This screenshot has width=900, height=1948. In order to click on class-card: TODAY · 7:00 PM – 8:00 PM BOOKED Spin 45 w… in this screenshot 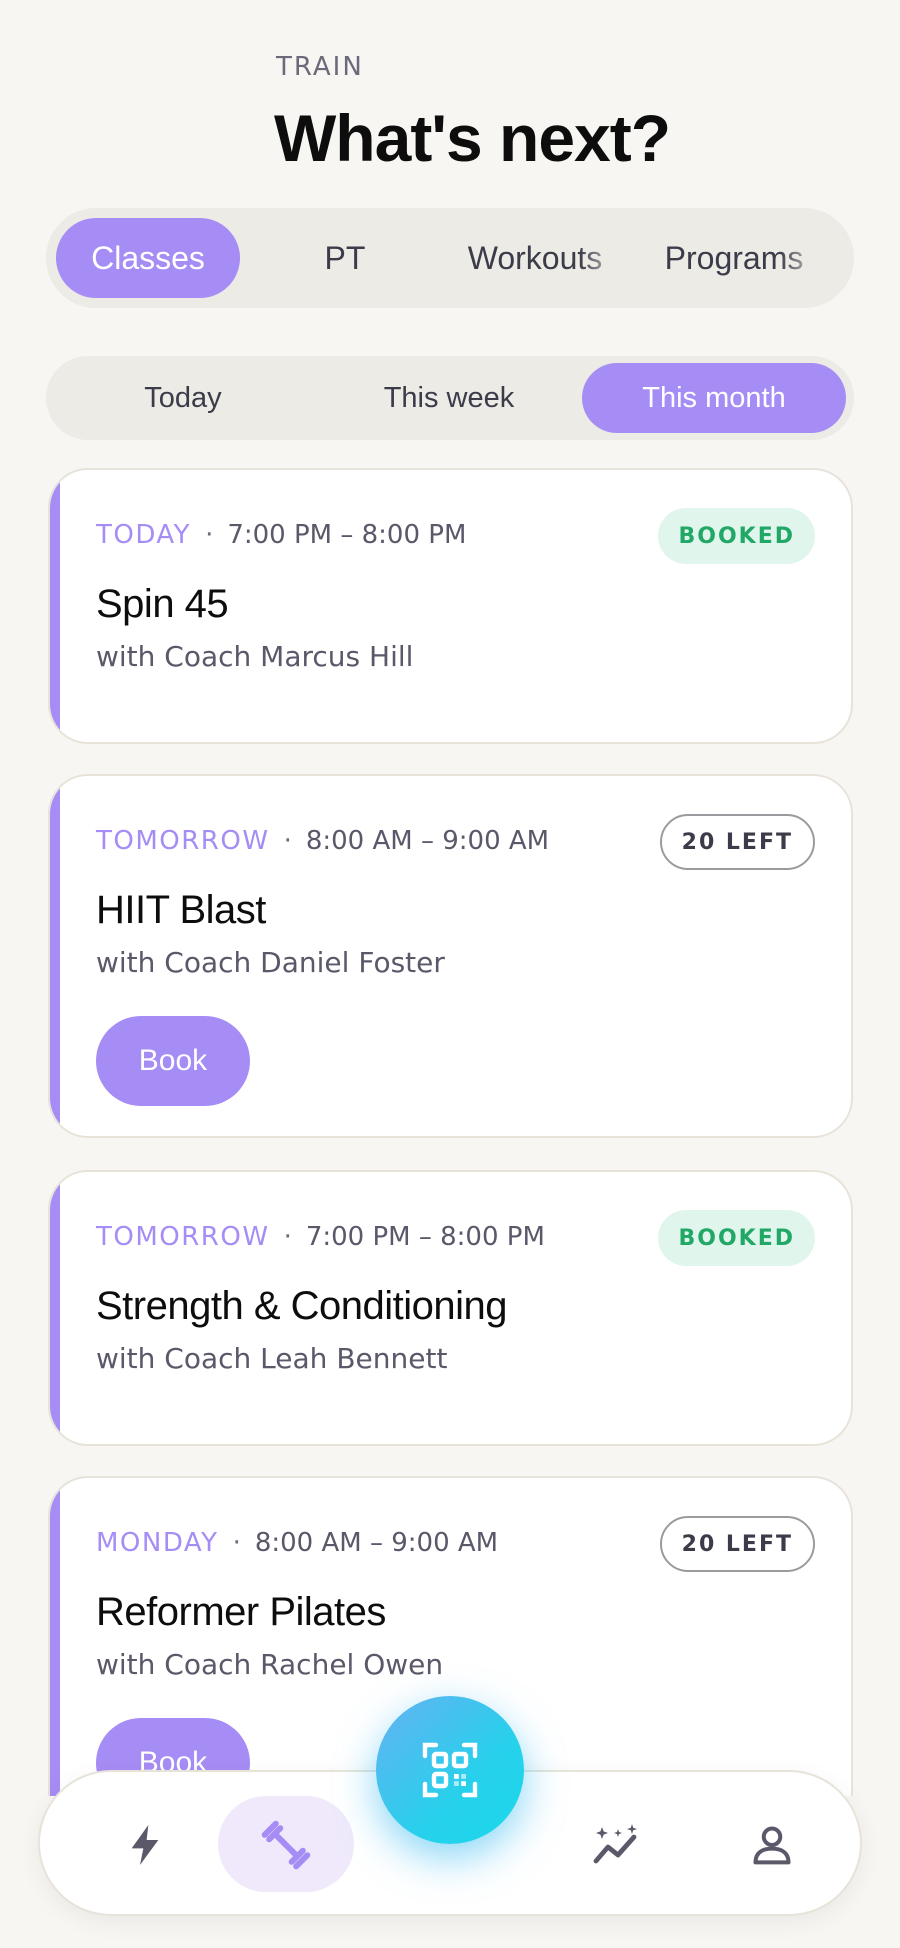, I will do `click(450, 606)`.